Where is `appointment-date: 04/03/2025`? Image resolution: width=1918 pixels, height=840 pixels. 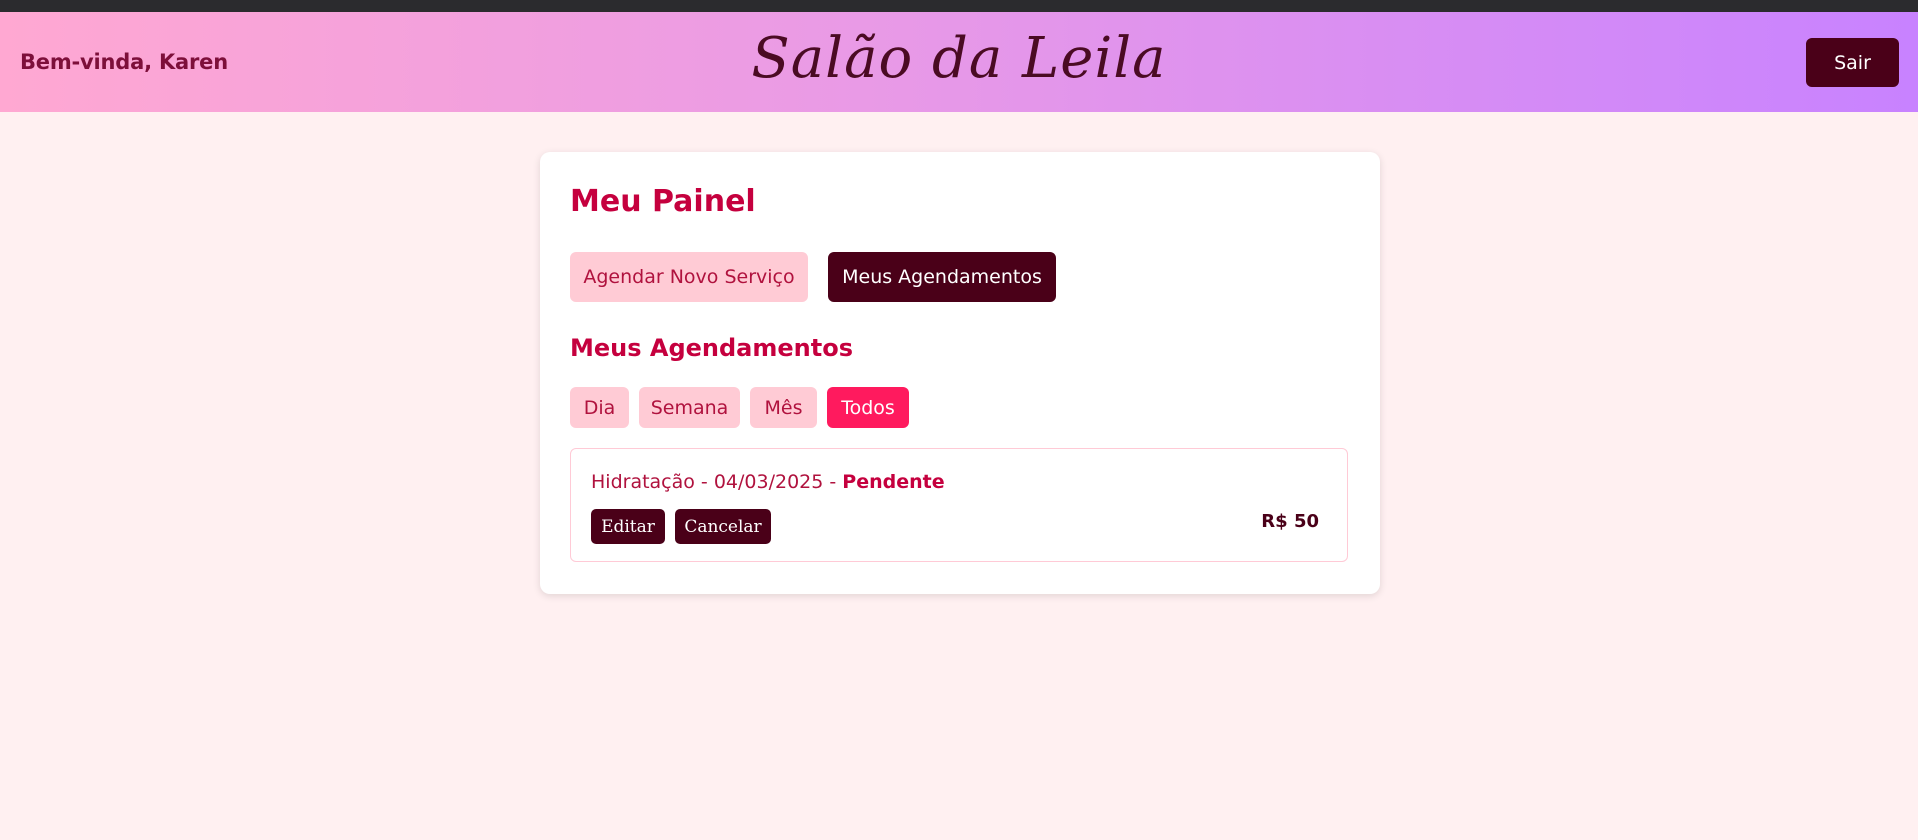 appointment-date: 04/03/2025 is located at coordinates (768, 482).